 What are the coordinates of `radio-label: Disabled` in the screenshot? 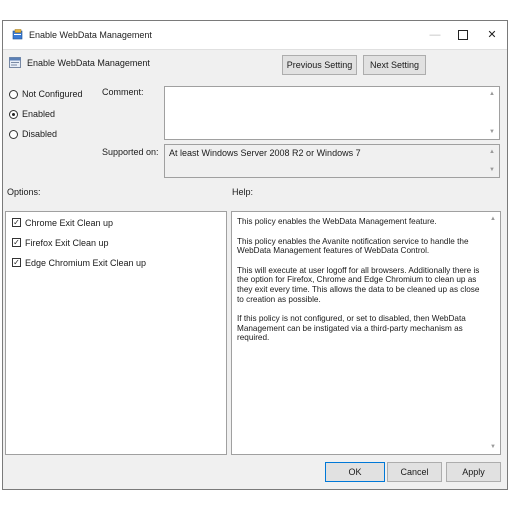 It's located at (40, 134).